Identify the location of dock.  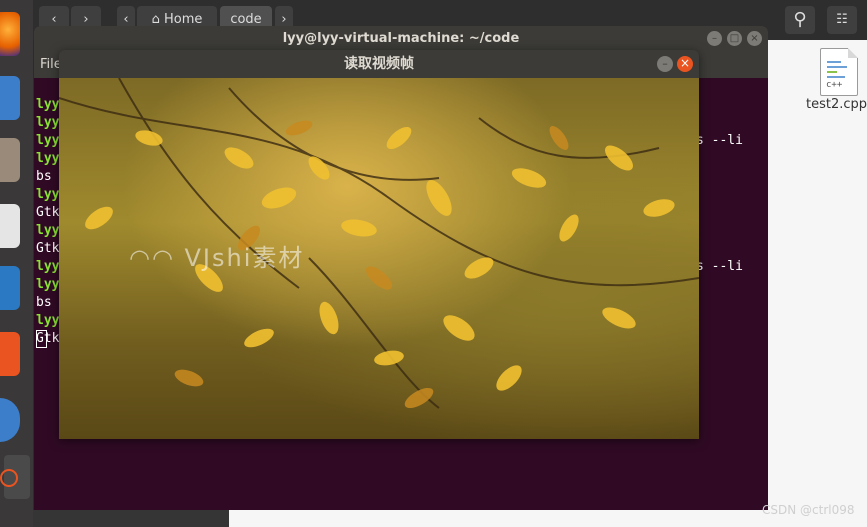
(16, 263).